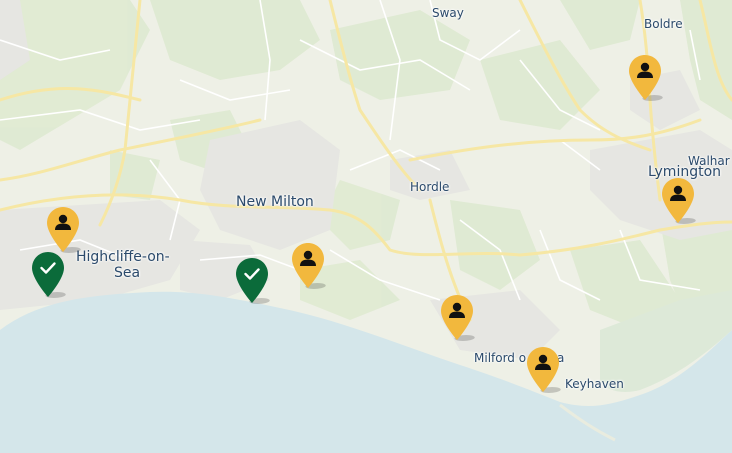 The image size is (732, 453). I want to click on map-marker-person-milford, so click(543, 370).